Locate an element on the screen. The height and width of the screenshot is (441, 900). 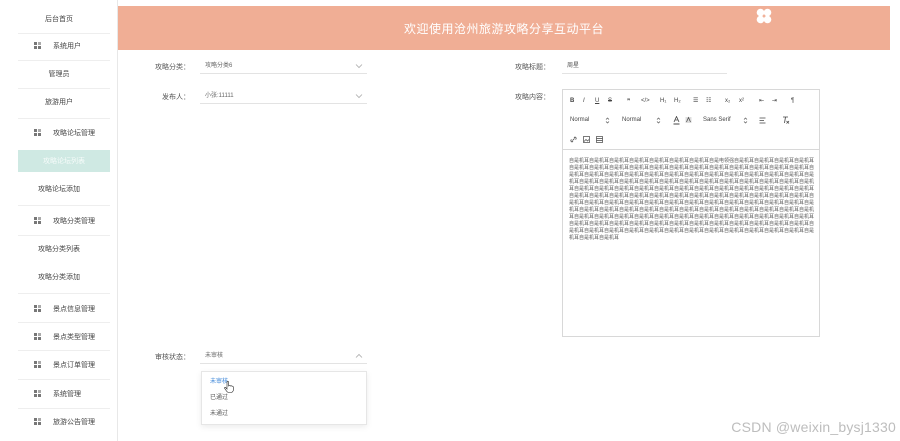
font-select: Sans Serif is located at coordinates (717, 120).